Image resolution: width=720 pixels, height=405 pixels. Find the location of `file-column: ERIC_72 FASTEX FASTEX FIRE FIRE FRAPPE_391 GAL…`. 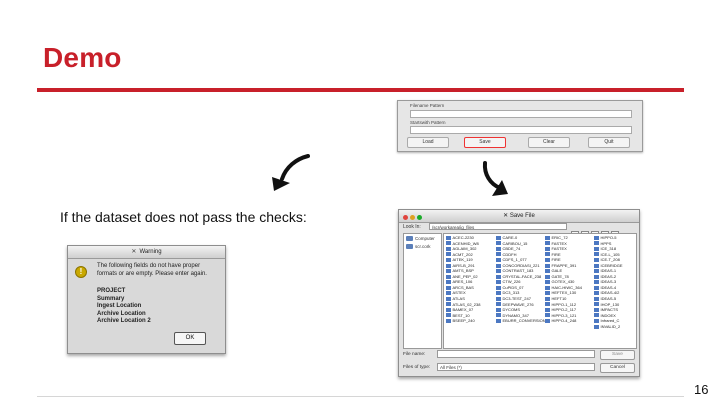

file-column: ERIC_72 FASTEX FASTEX FIRE FIRE FRAPPE_391 GAL… is located at coordinates (563, 279).